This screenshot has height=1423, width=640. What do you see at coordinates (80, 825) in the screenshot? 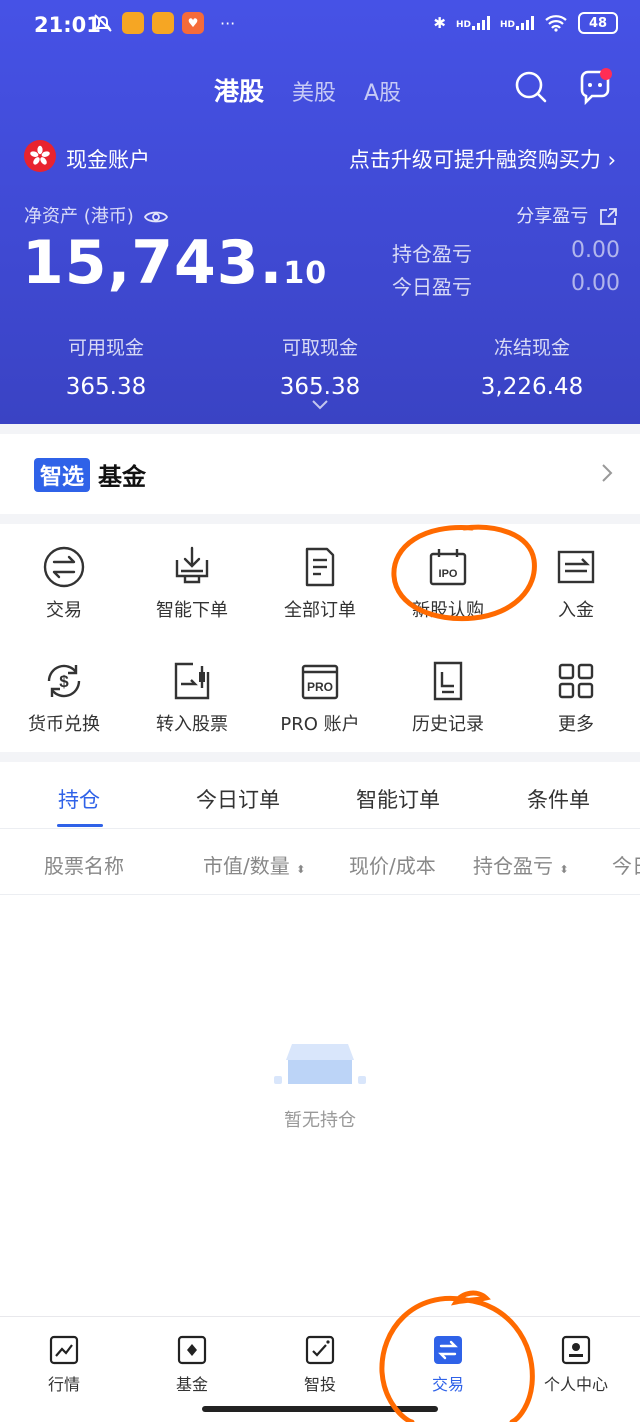
I see `active-tab-indicator` at bounding box center [80, 825].